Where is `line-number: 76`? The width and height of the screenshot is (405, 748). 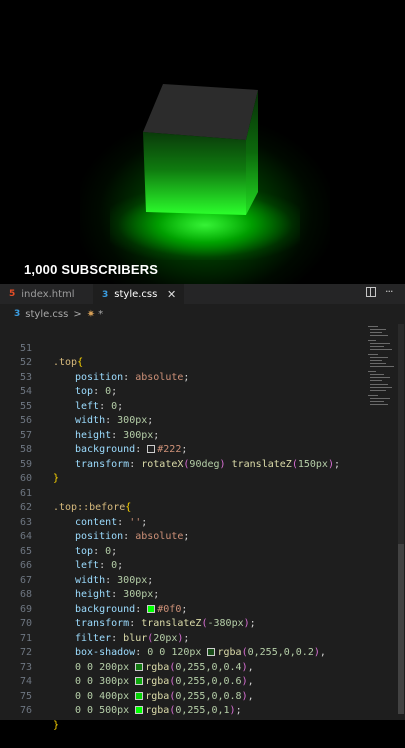 line-number: 76 is located at coordinates (25, 710).